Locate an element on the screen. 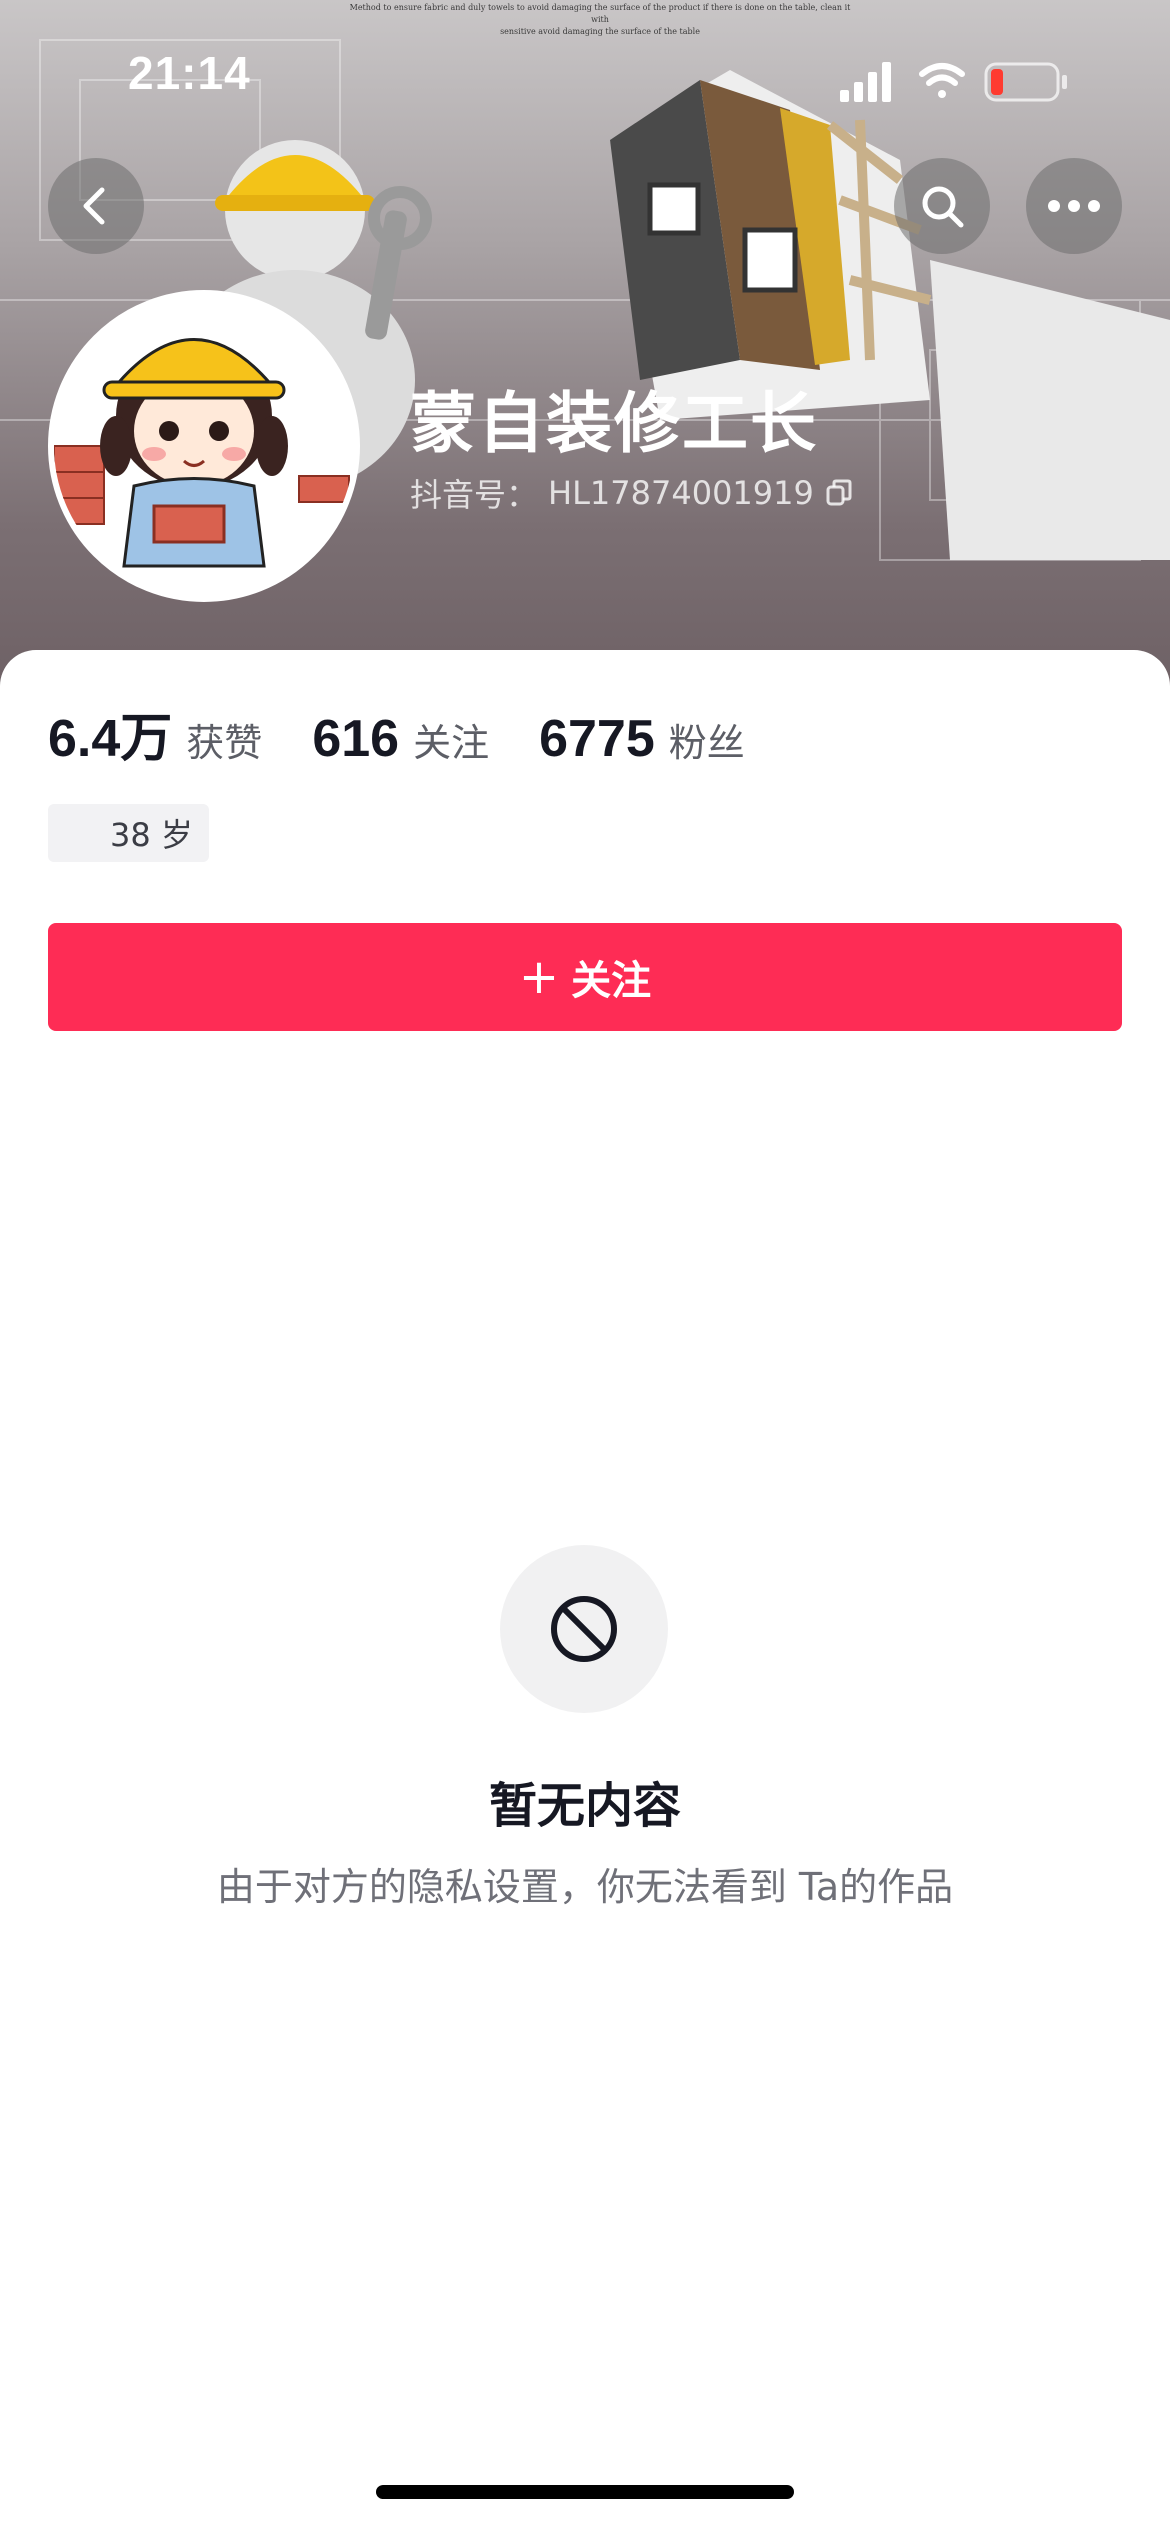 The height and width of the screenshot is (2532, 1170). douyin-id: 抖音号： HL17874001919 is located at coordinates (632, 493).